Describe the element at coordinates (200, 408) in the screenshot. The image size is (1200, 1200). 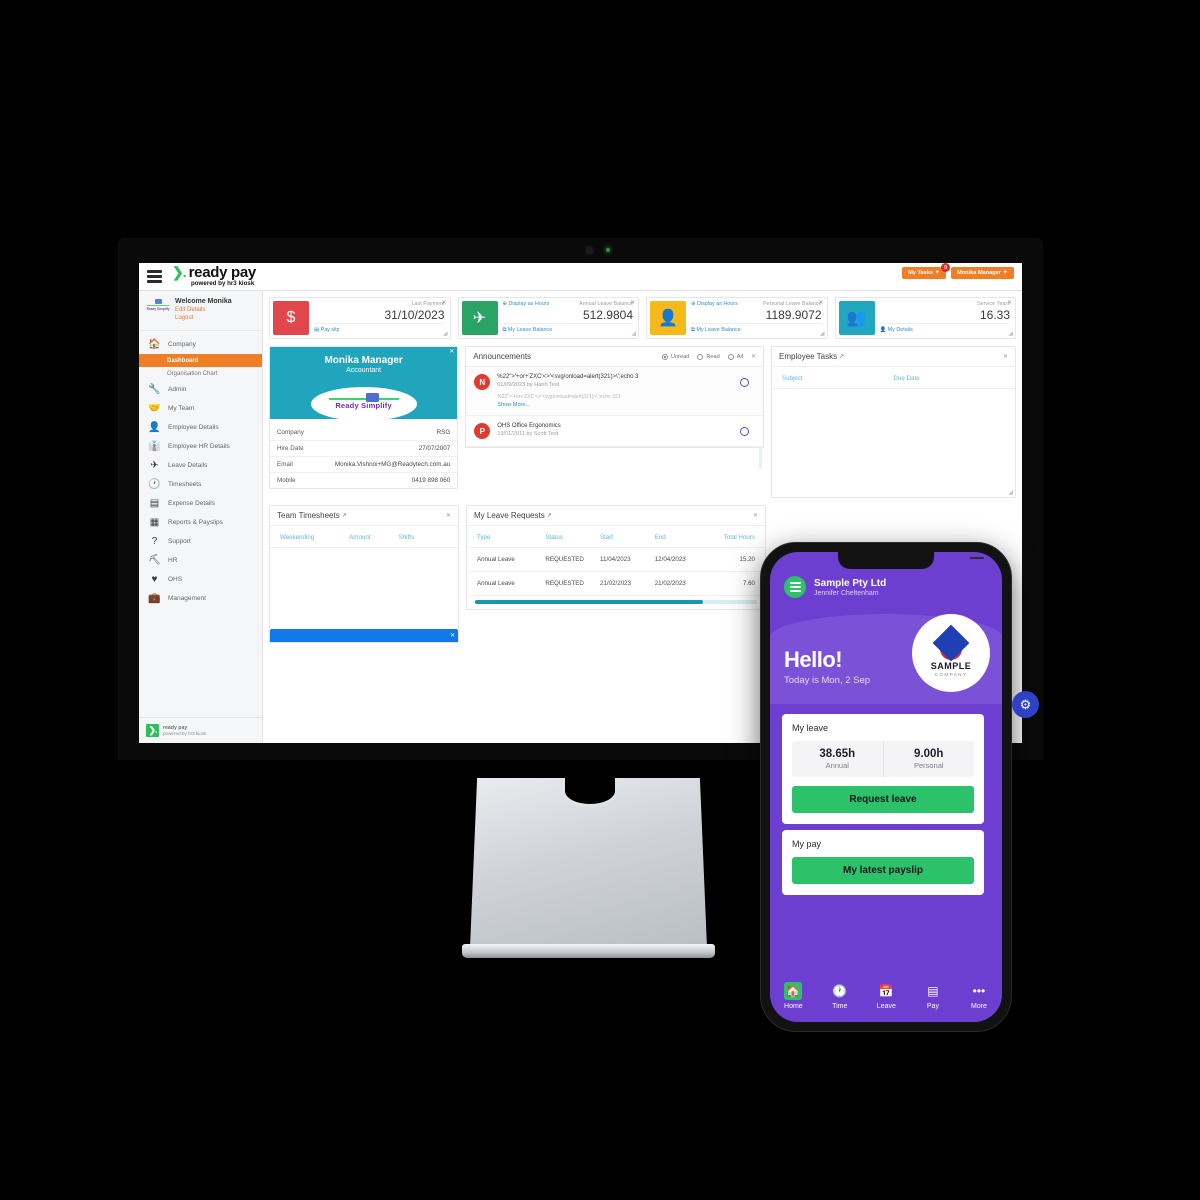
I see `sidebar-item-my-team: 🤝 My Team` at that location.